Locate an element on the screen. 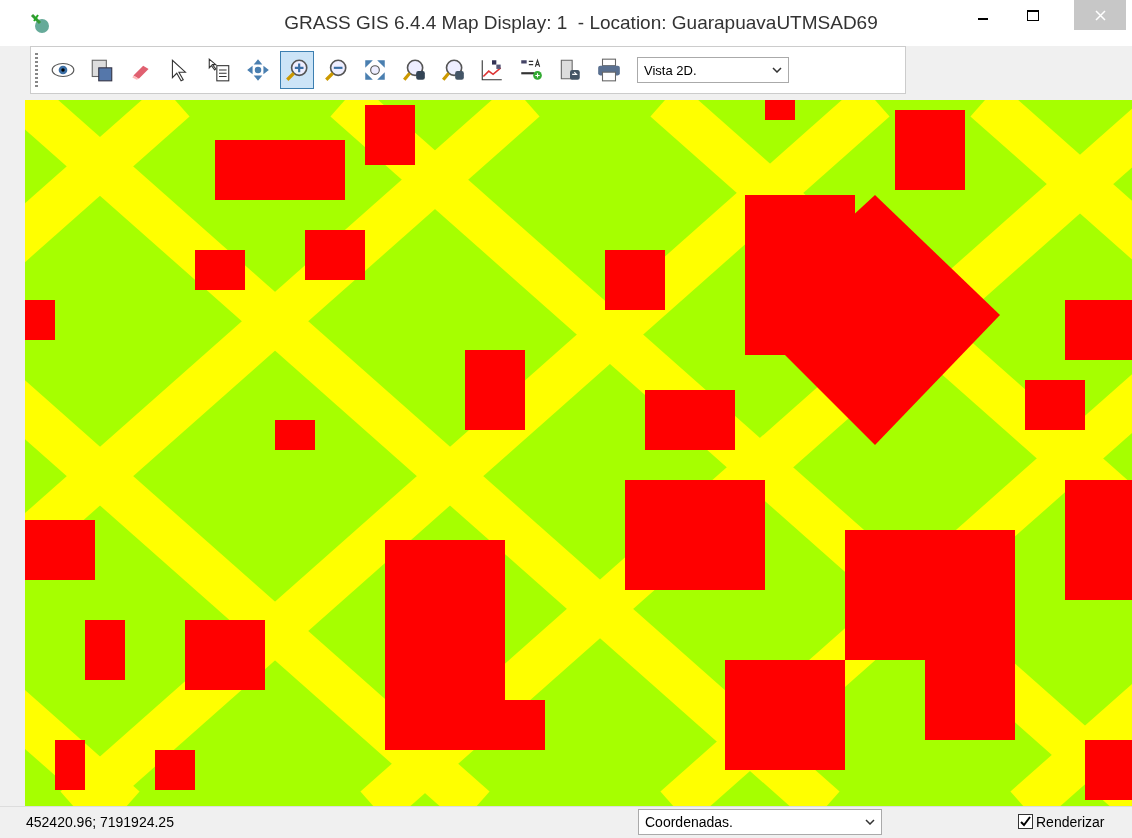 The width and height of the screenshot is (1132, 838). zoom-in-button is located at coordinates (297, 70).